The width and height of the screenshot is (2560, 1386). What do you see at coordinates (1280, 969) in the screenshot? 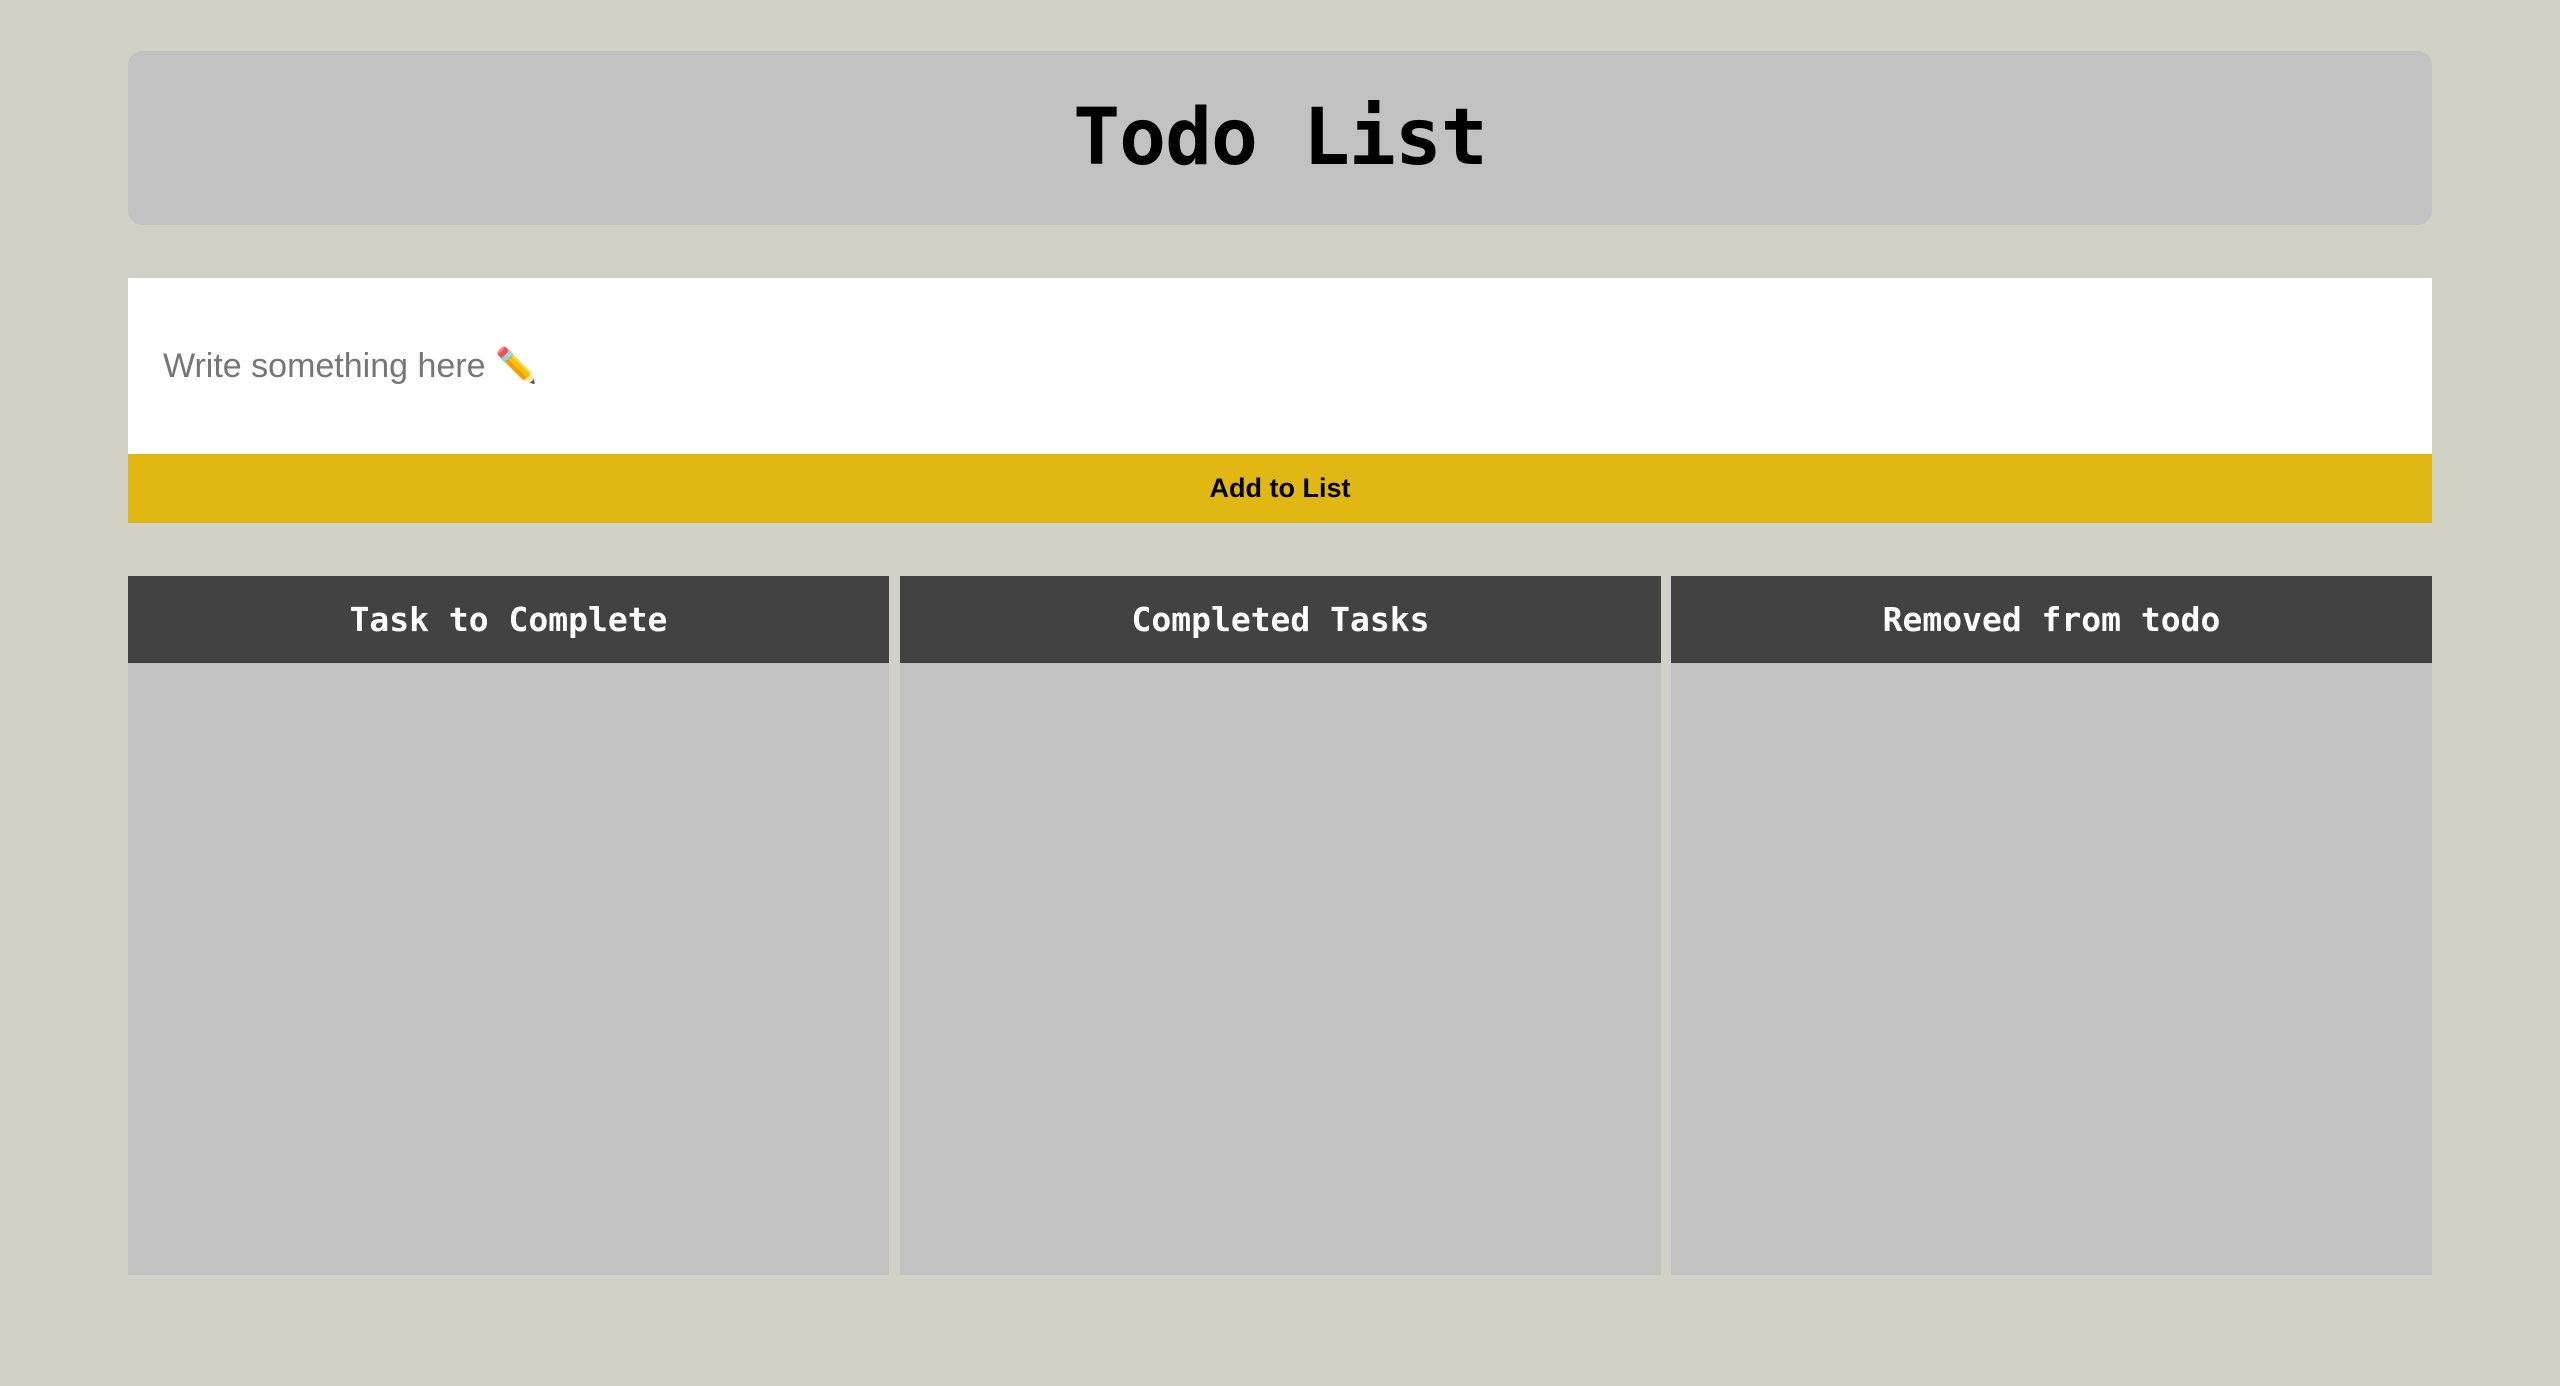
I see `task-list-completed` at bounding box center [1280, 969].